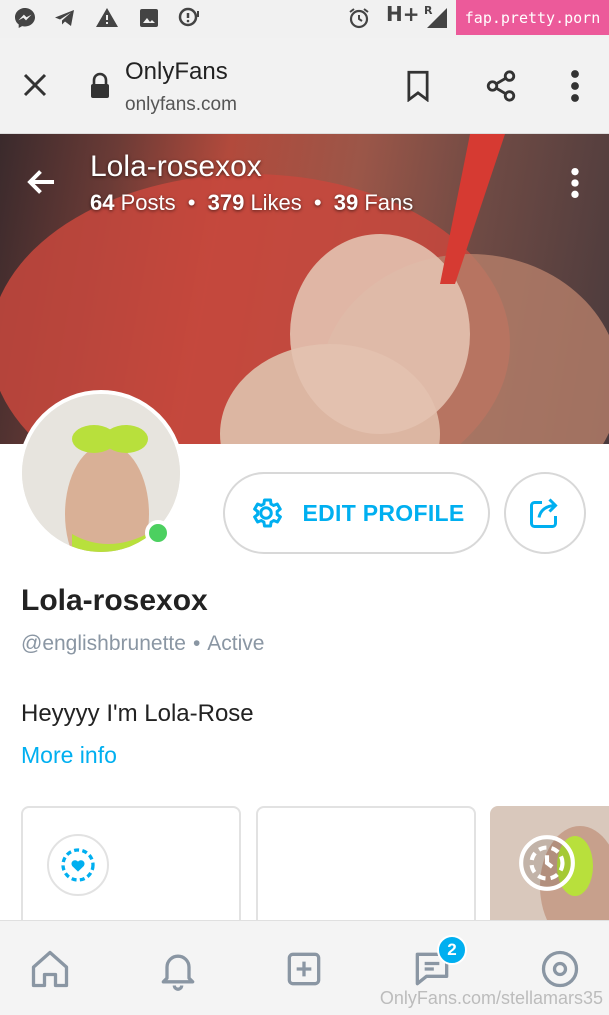 The image size is (609, 1015). I want to click on nav-add-post, so click(304, 969).